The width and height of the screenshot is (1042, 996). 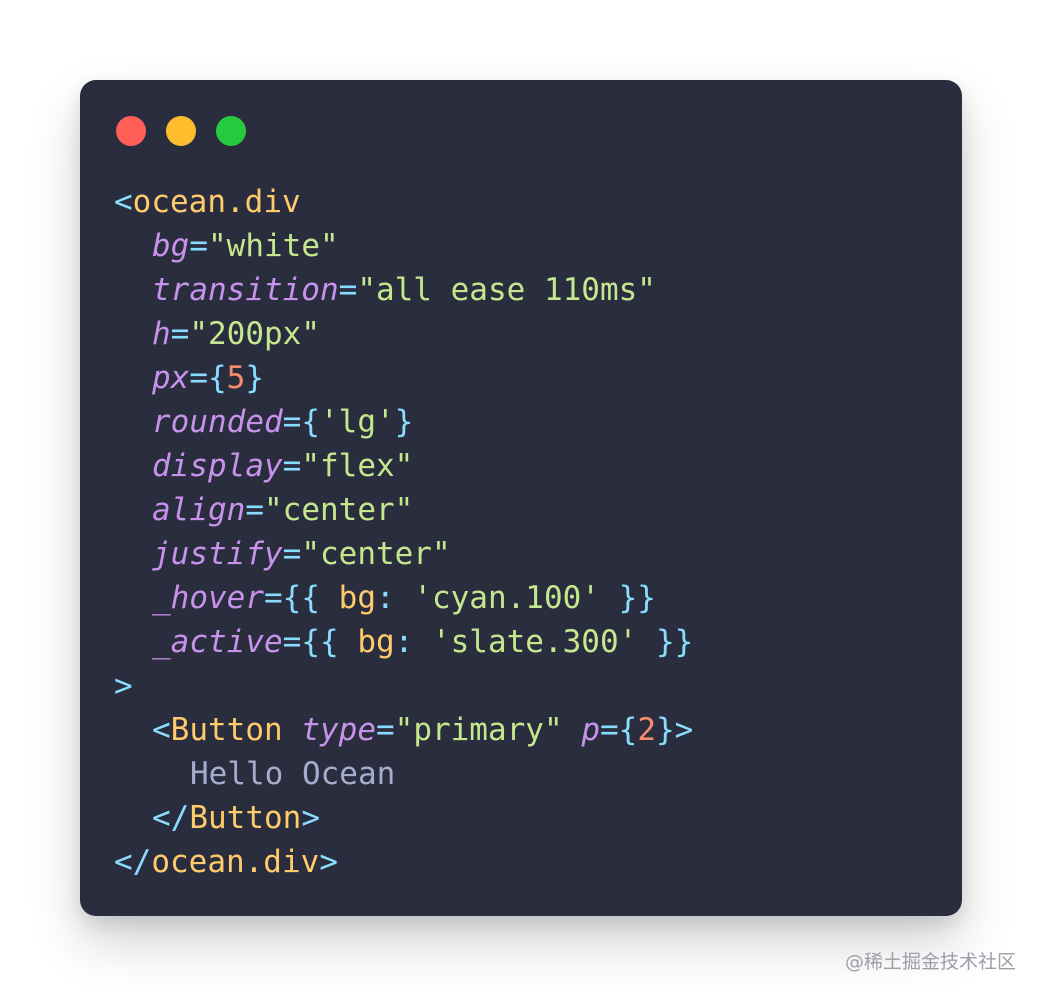 I want to click on code-token: rounded, so click(x=217, y=422).